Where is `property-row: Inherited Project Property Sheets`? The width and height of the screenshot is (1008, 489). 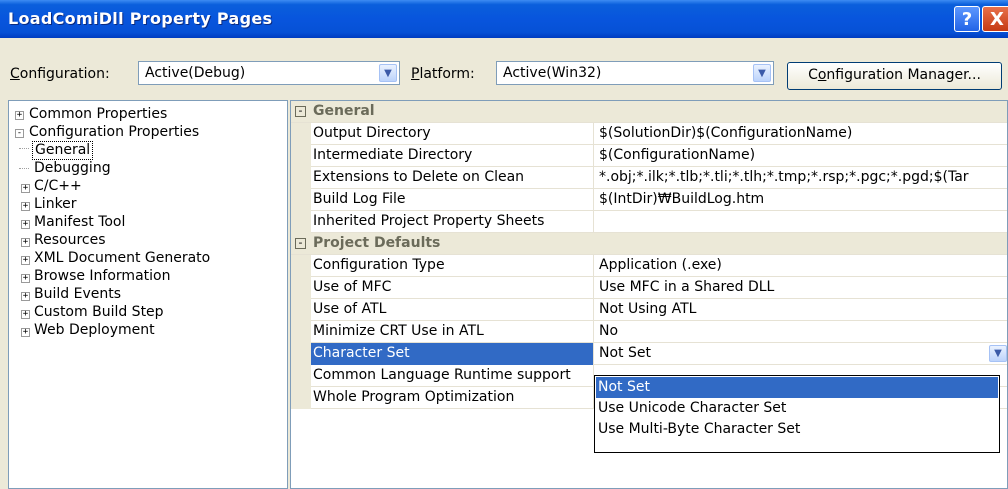
property-row: Inherited Project Property Sheets is located at coordinates (649, 222).